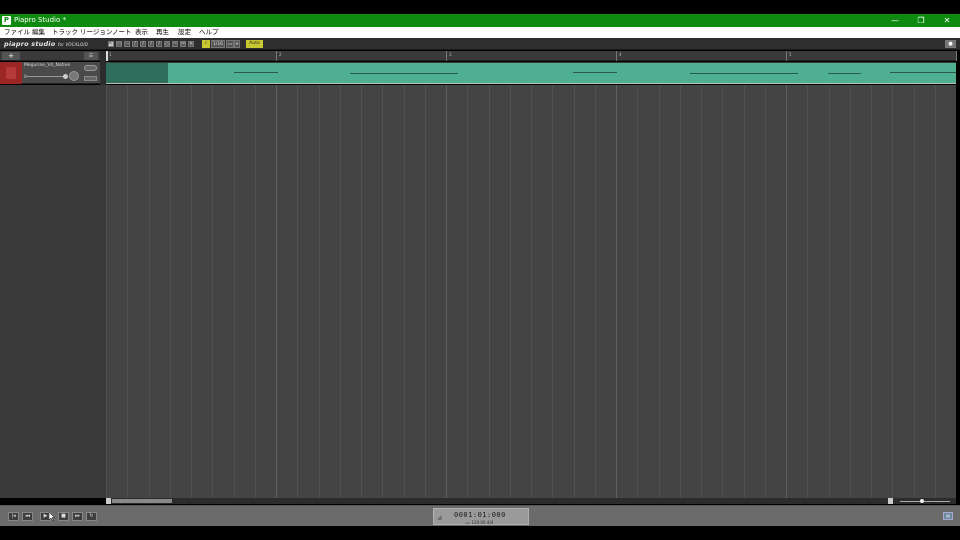 The image size is (960, 540). Describe the element at coordinates (184, 32) in the screenshot. I see `menu-settings: 設定` at that location.